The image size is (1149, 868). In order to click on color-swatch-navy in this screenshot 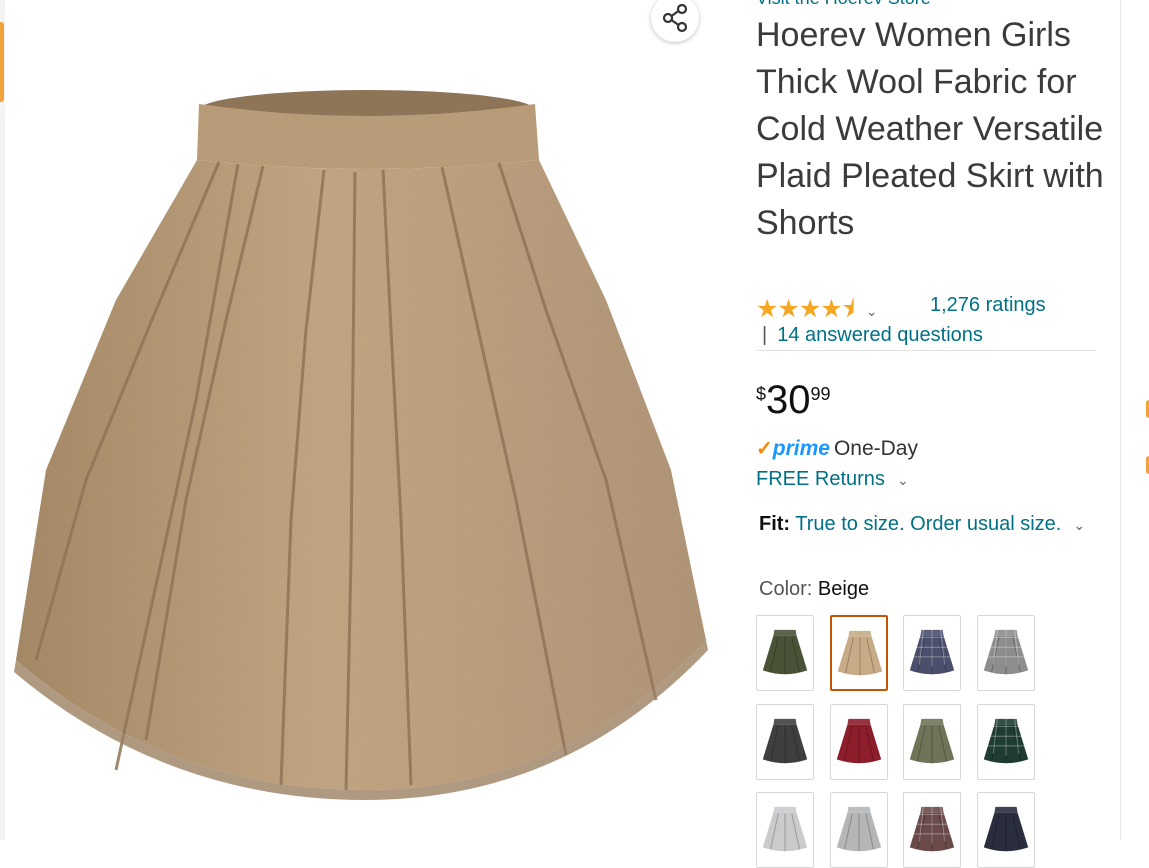, I will do `click(1006, 830)`.